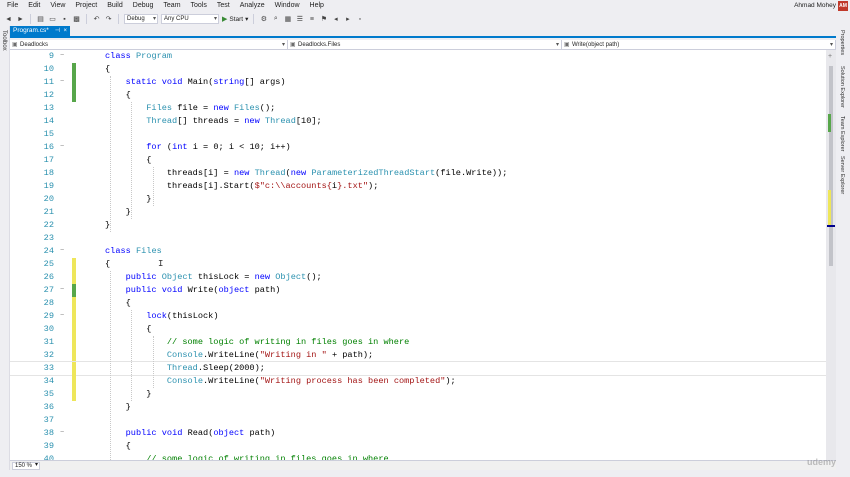 This screenshot has height=477, width=850. What do you see at coordinates (419, 238) in the screenshot?
I see `code-line: 23` at bounding box center [419, 238].